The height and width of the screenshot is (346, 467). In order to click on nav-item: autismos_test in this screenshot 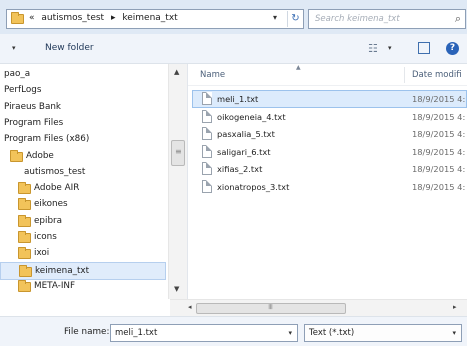, I will do `click(83, 173)`.